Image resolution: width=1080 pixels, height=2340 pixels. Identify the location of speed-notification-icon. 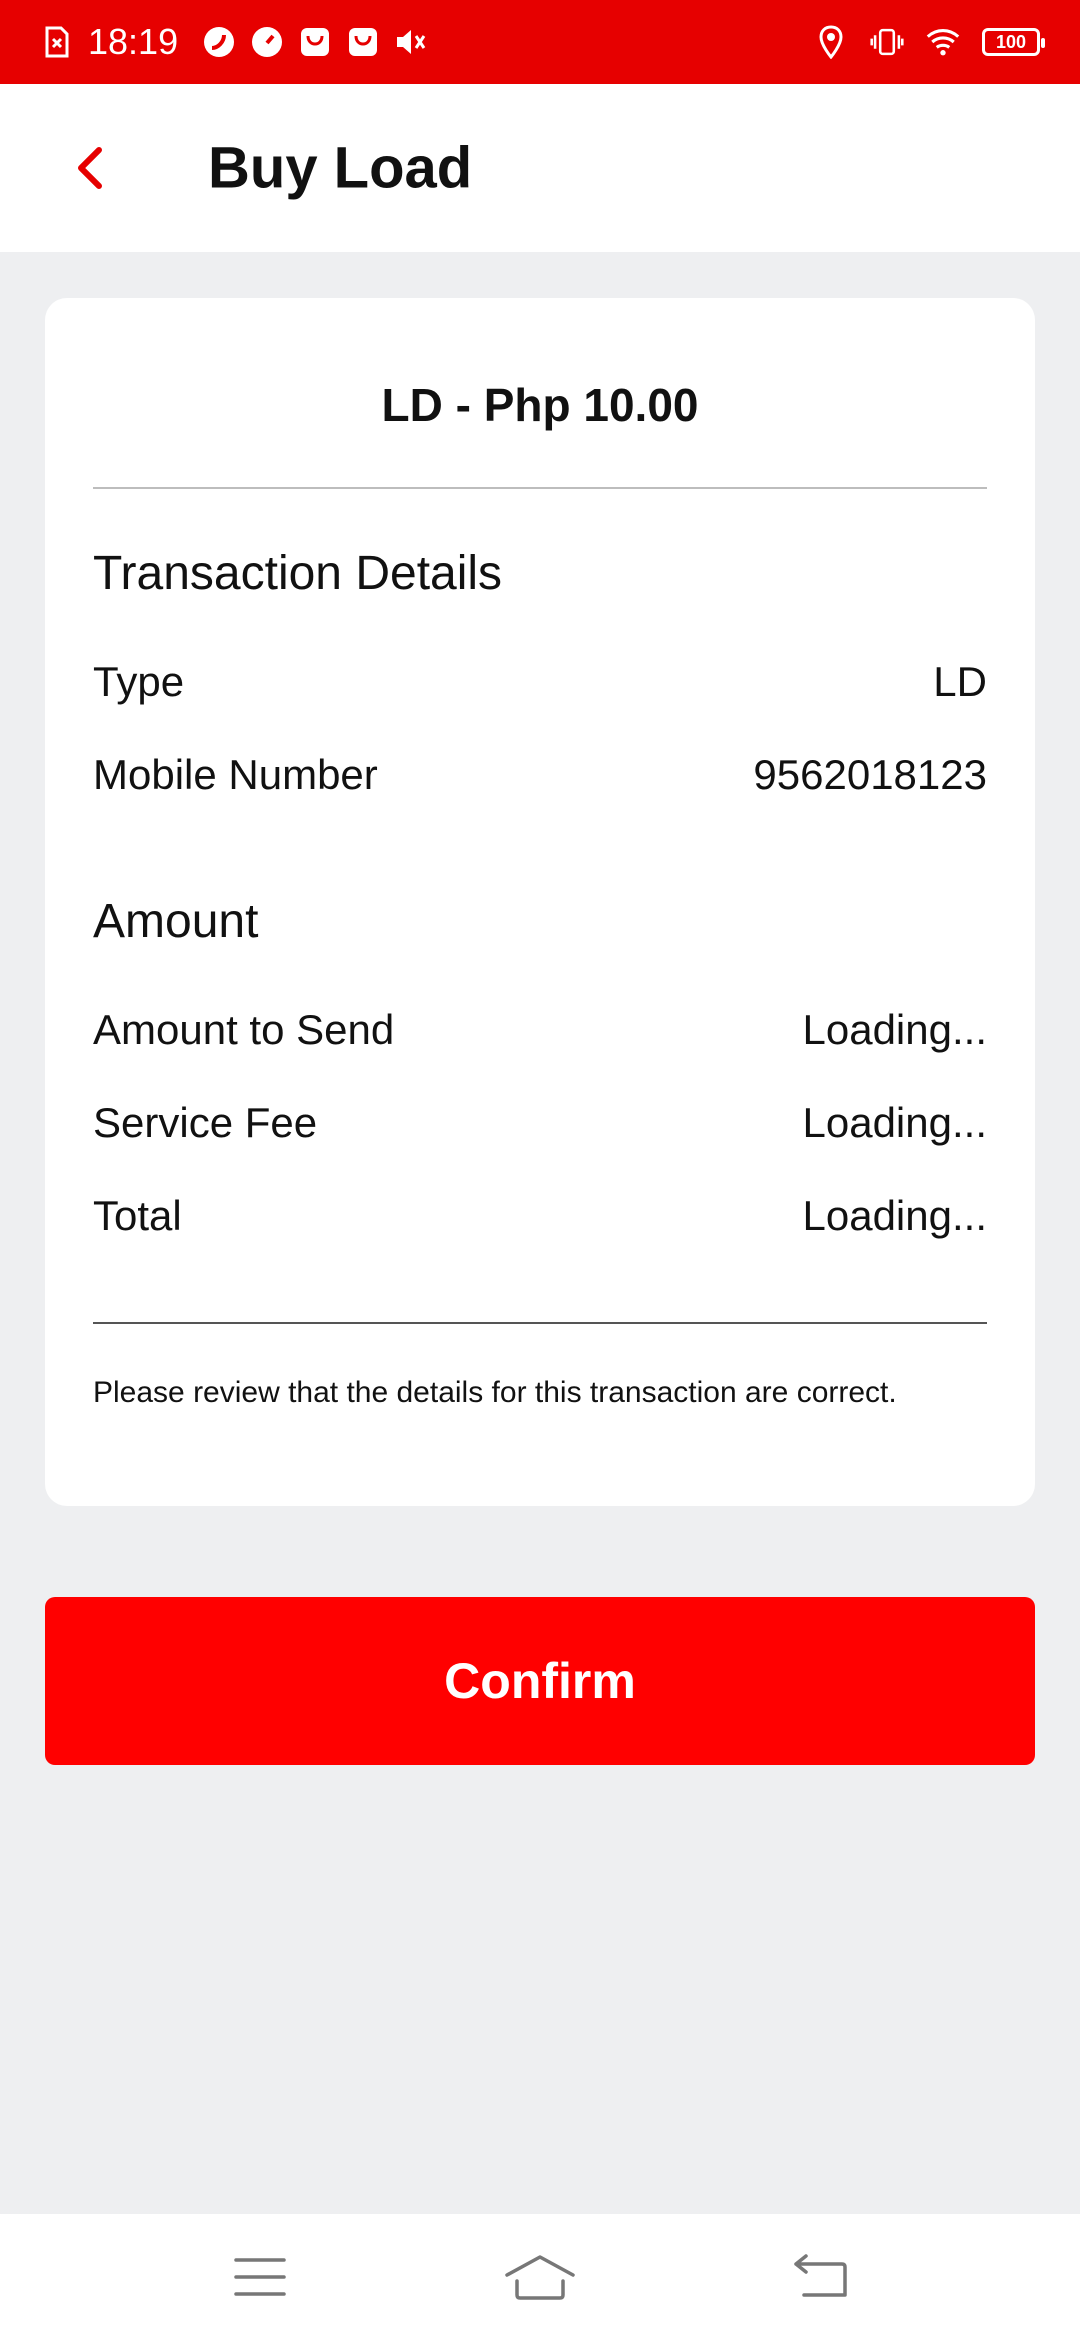
(267, 42).